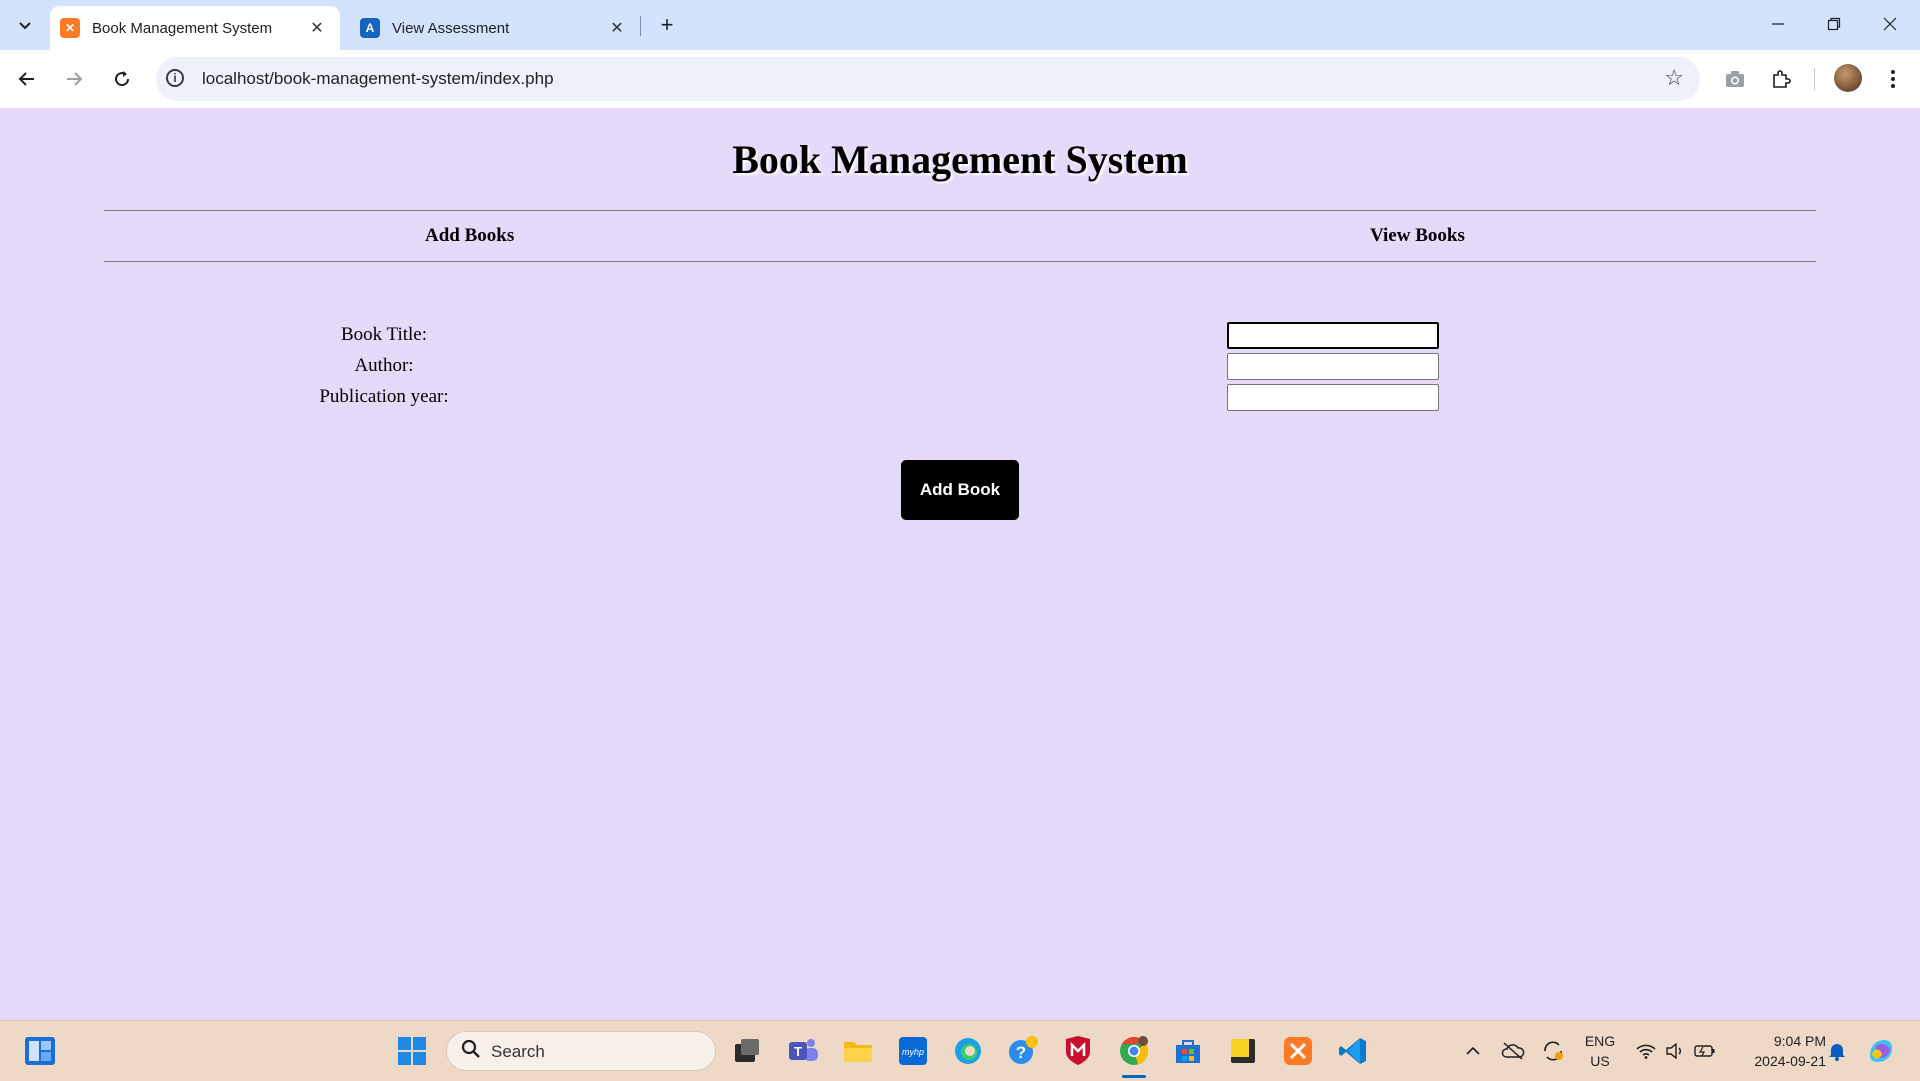 This screenshot has height=1081, width=1920. I want to click on reload-button, so click(122, 79).